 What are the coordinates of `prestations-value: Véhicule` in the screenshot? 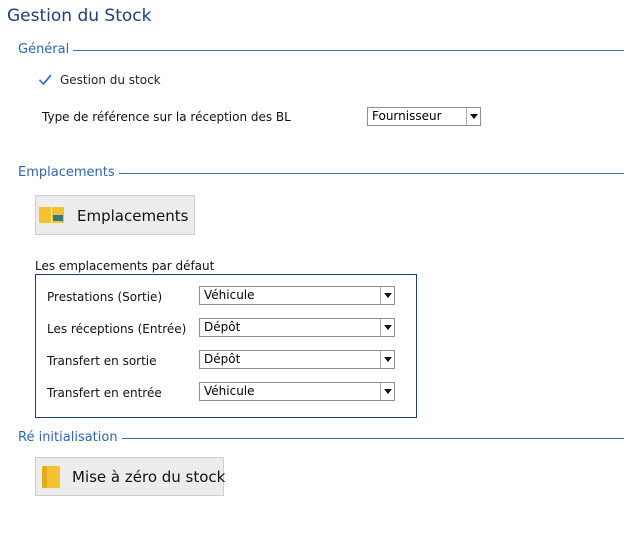 It's located at (229, 295).